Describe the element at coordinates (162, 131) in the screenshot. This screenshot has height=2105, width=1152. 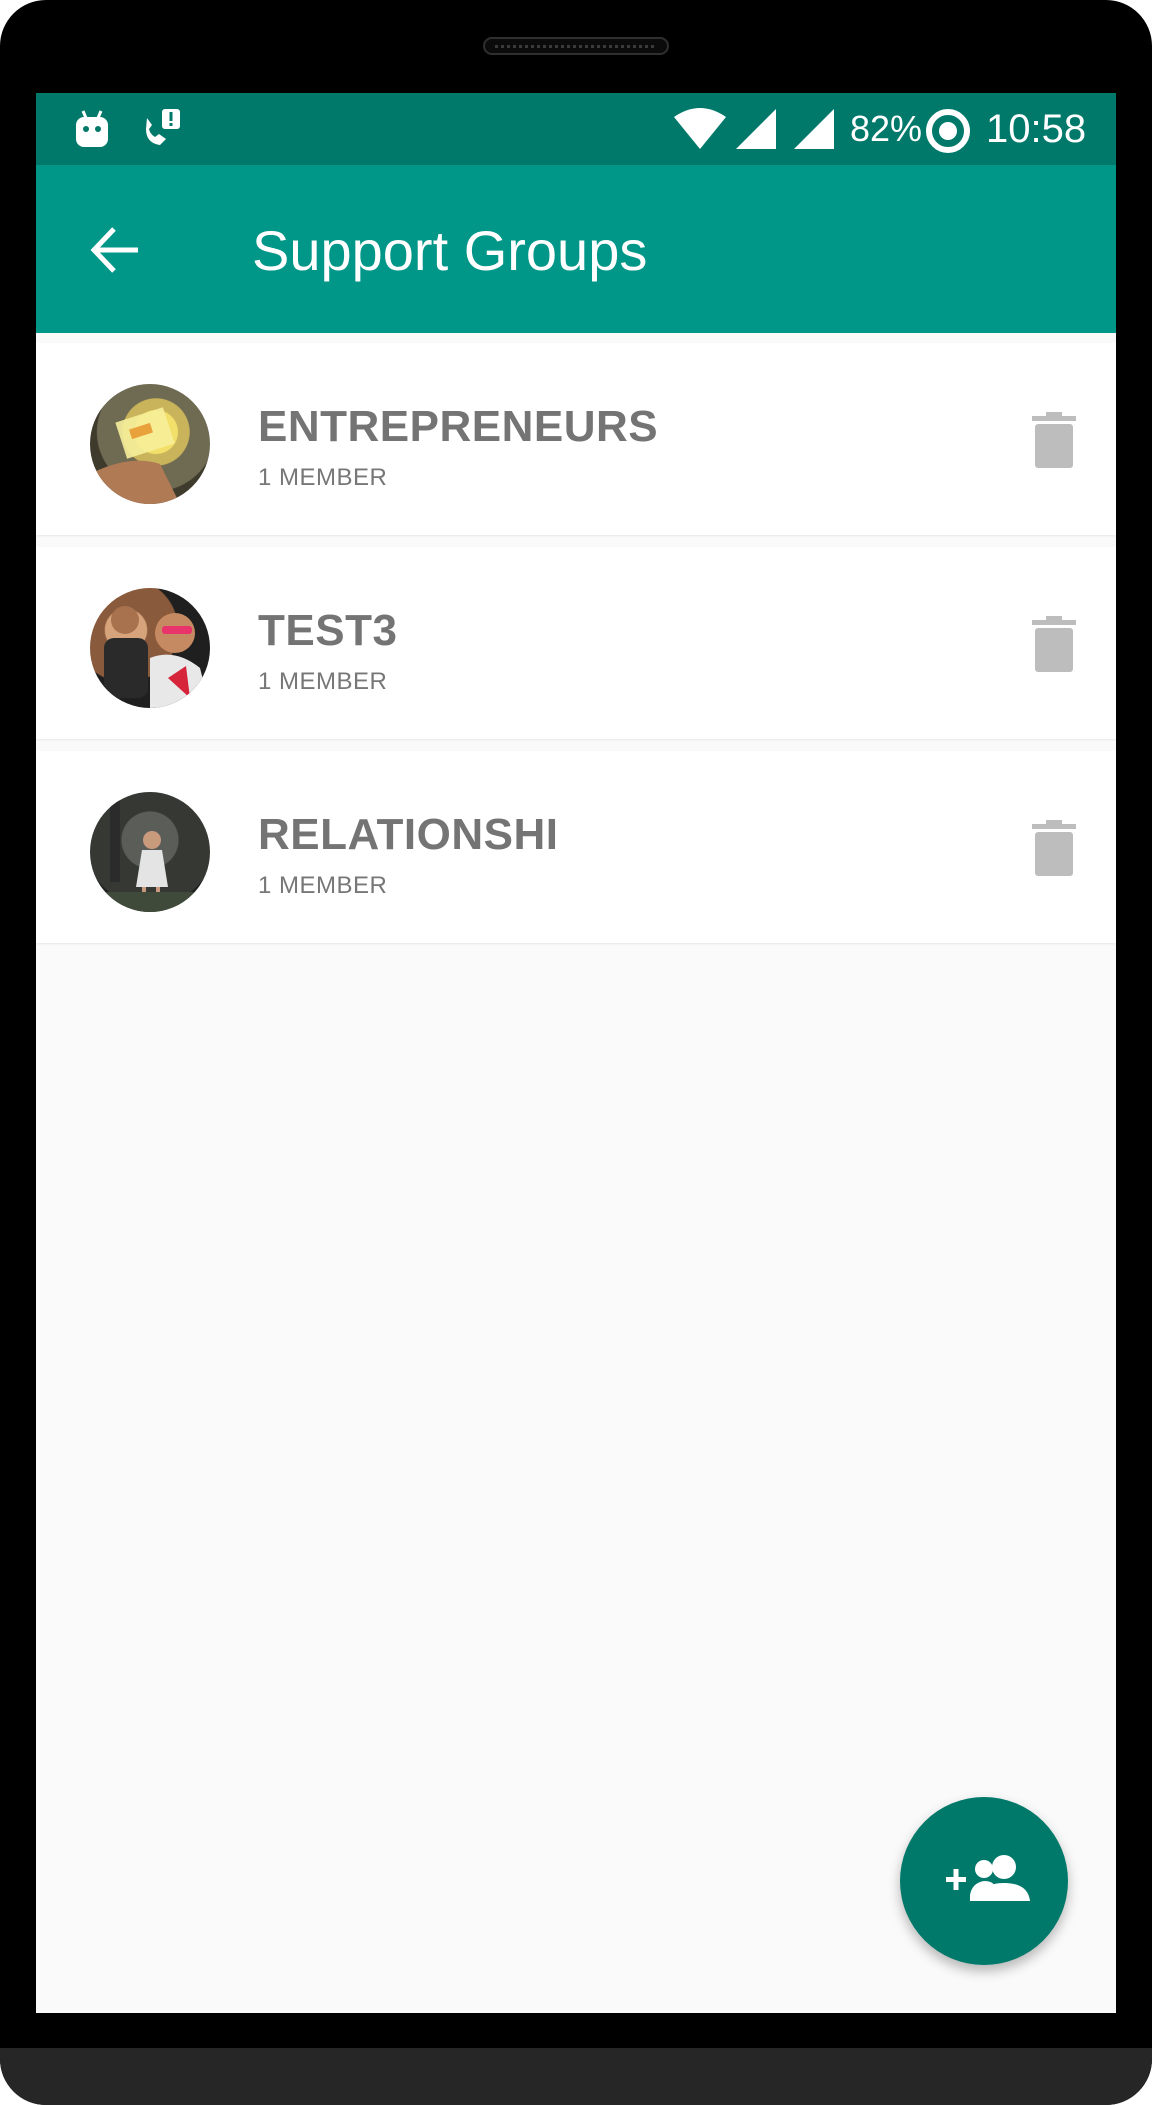
I see `missed-call-icon` at that location.